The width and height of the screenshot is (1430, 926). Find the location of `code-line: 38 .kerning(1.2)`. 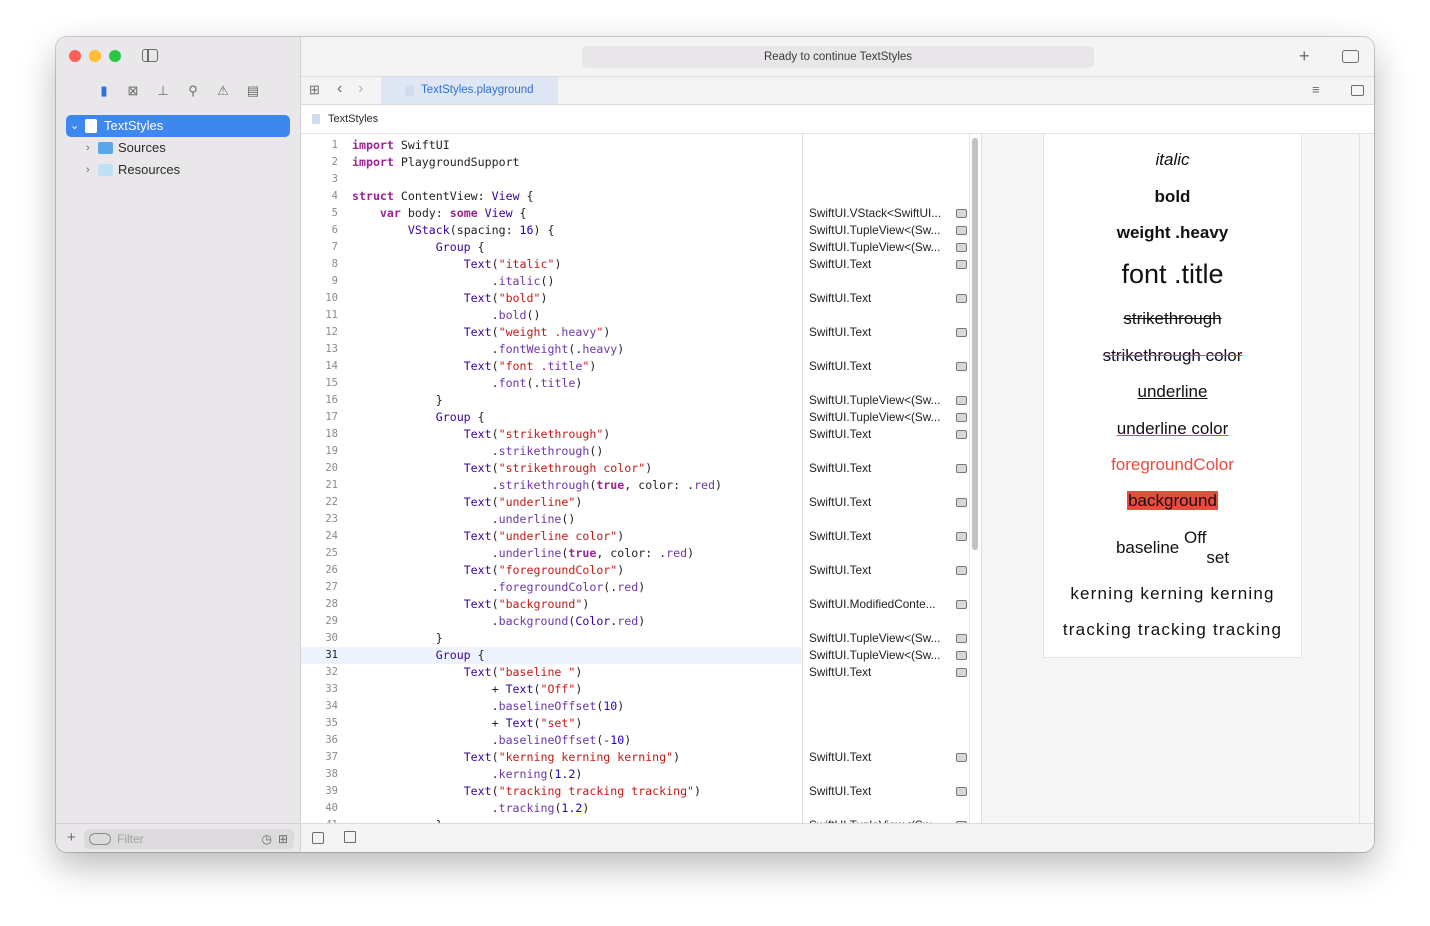

code-line: 38 .kerning(1.2) is located at coordinates (551, 774).